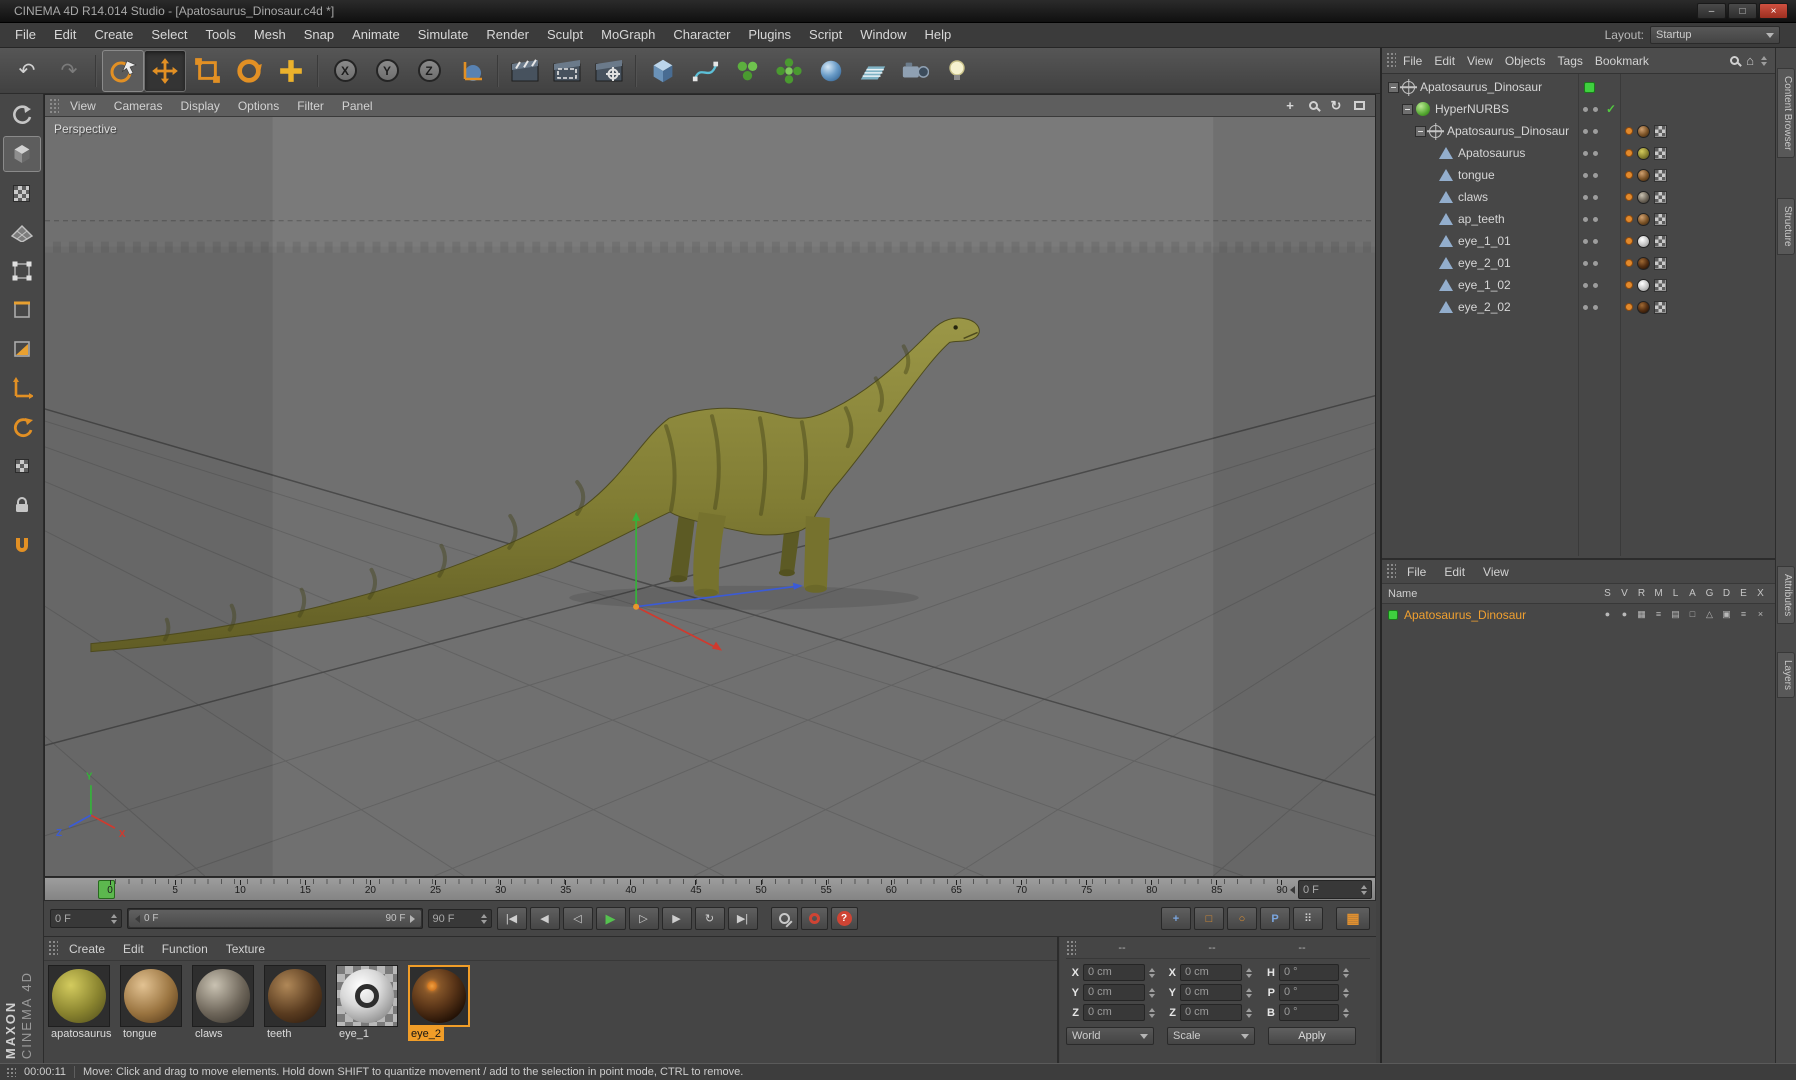  I want to click on coordinate-system-button, so click(471, 71).